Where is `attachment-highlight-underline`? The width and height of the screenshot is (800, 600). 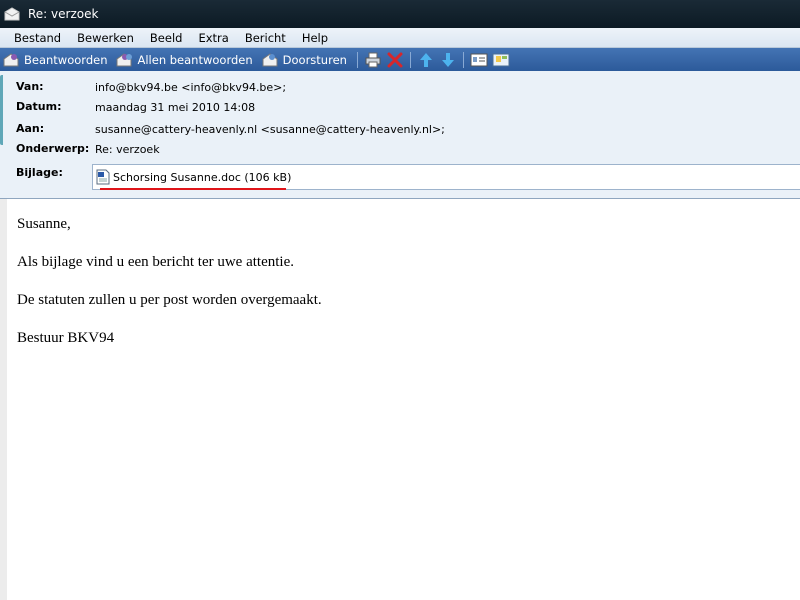 attachment-highlight-underline is located at coordinates (193, 189).